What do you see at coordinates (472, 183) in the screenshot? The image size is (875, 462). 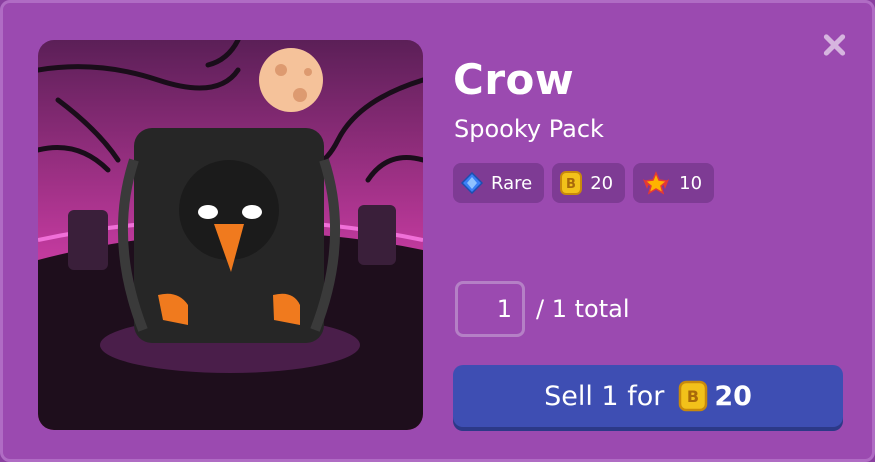 I see `rare-gem-icon` at bounding box center [472, 183].